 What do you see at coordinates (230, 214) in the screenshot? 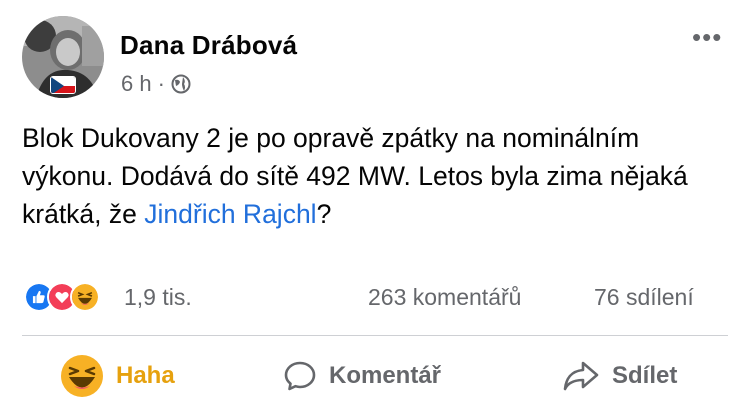
I see `mention-link: Jindřich Rajchl` at bounding box center [230, 214].